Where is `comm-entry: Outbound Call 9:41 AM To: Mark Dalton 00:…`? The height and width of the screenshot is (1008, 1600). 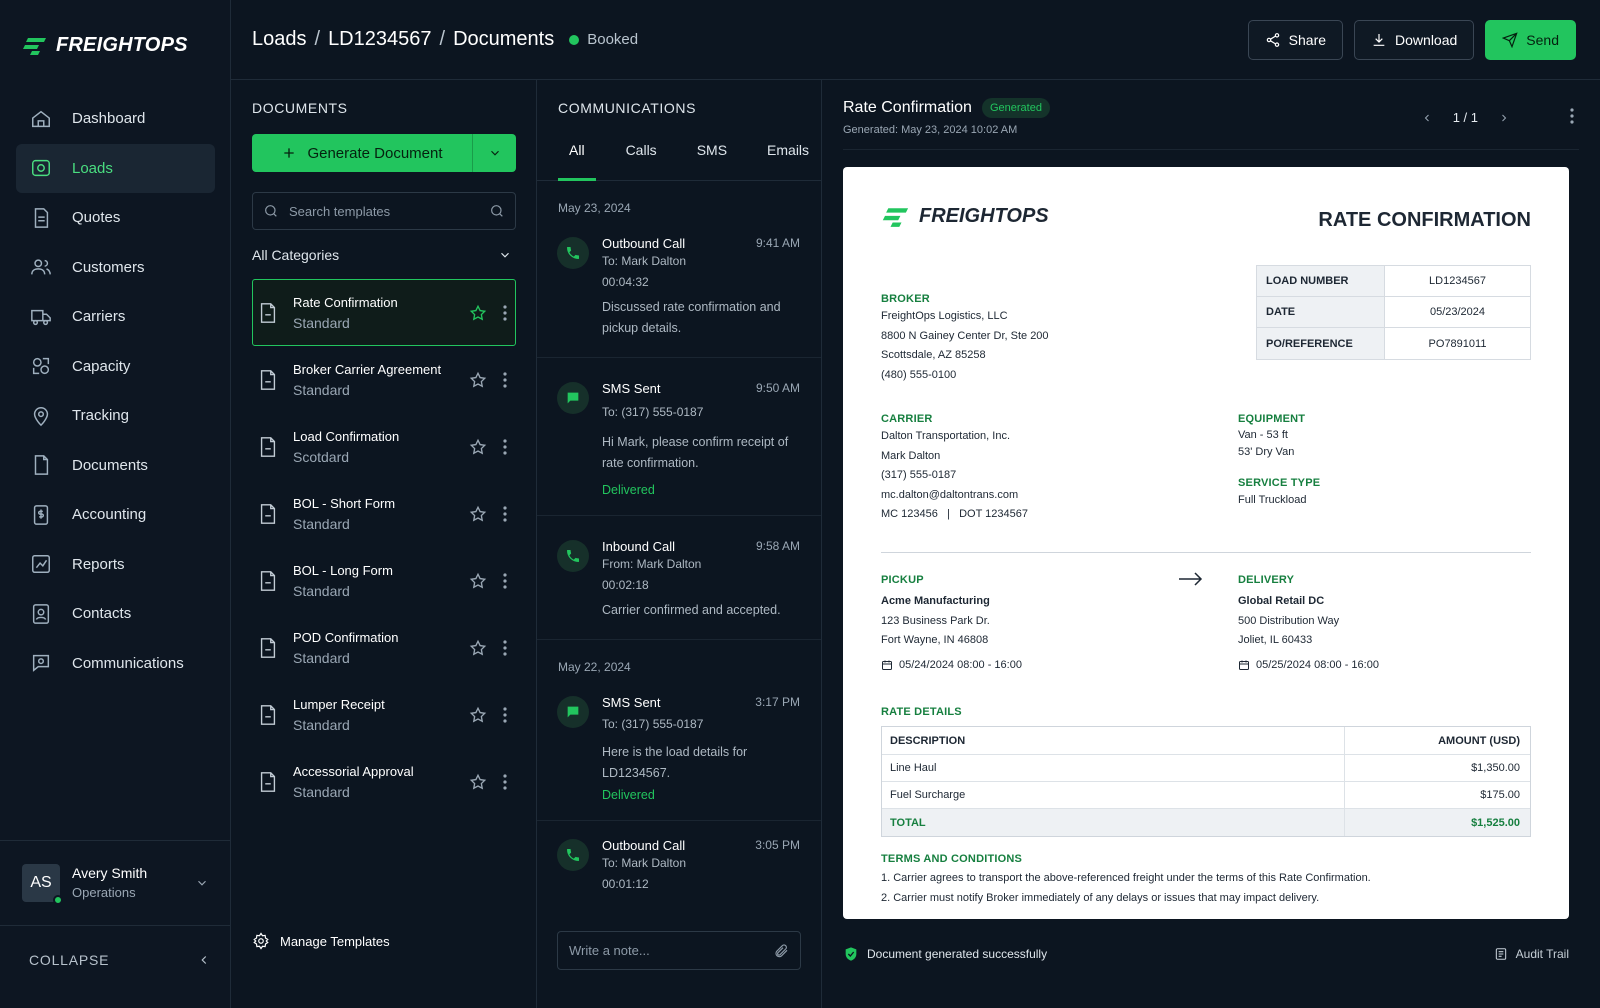
comm-entry: Outbound Call 9:41 AM To: Mark Dalton 00:… is located at coordinates (679, 286).